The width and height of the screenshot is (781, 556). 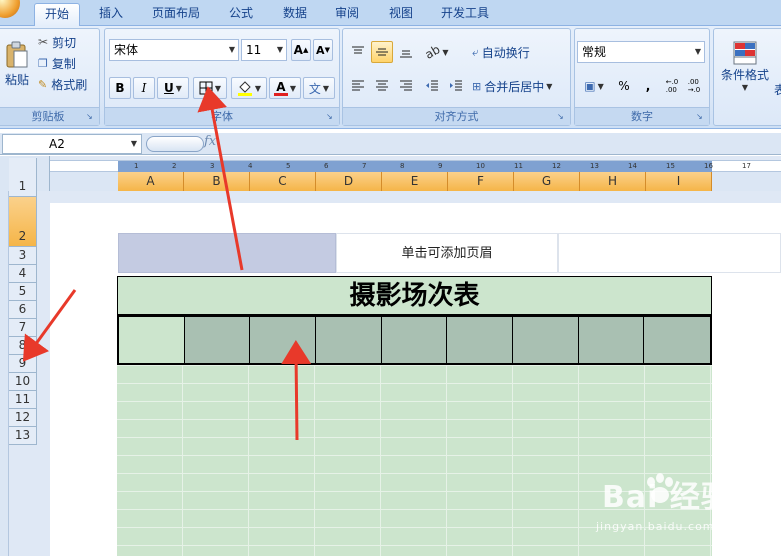 What do you see at coordinates (295, 14) in the screenshot?
I see `tab-data: 数据` at bounding box center [295, 14].